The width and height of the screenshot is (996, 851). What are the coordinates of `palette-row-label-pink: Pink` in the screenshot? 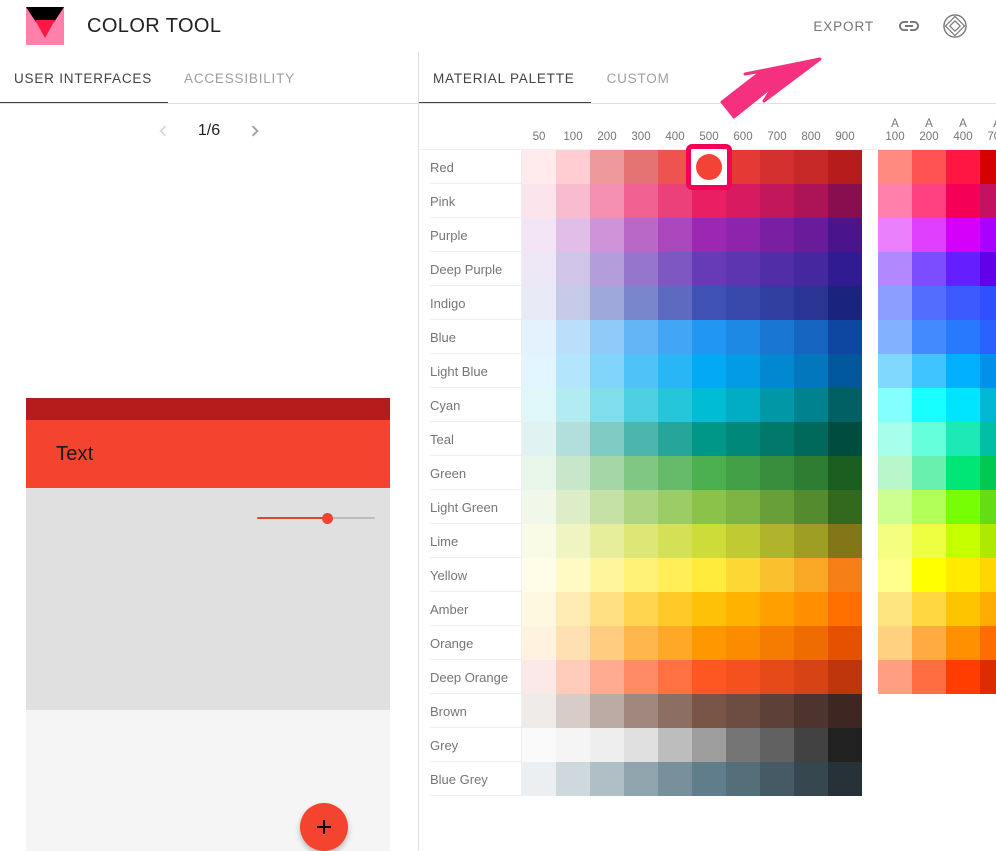 It's located at (471, 201).